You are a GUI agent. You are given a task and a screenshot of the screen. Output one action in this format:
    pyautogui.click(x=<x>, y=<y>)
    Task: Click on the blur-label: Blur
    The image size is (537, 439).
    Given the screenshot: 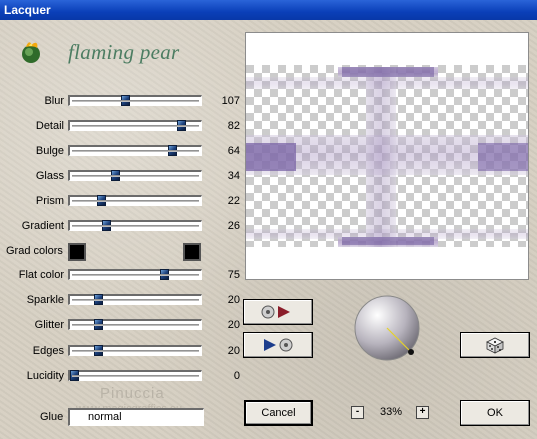 What is the action you would take?
    pyautogui.click(x=54, y=101)
    